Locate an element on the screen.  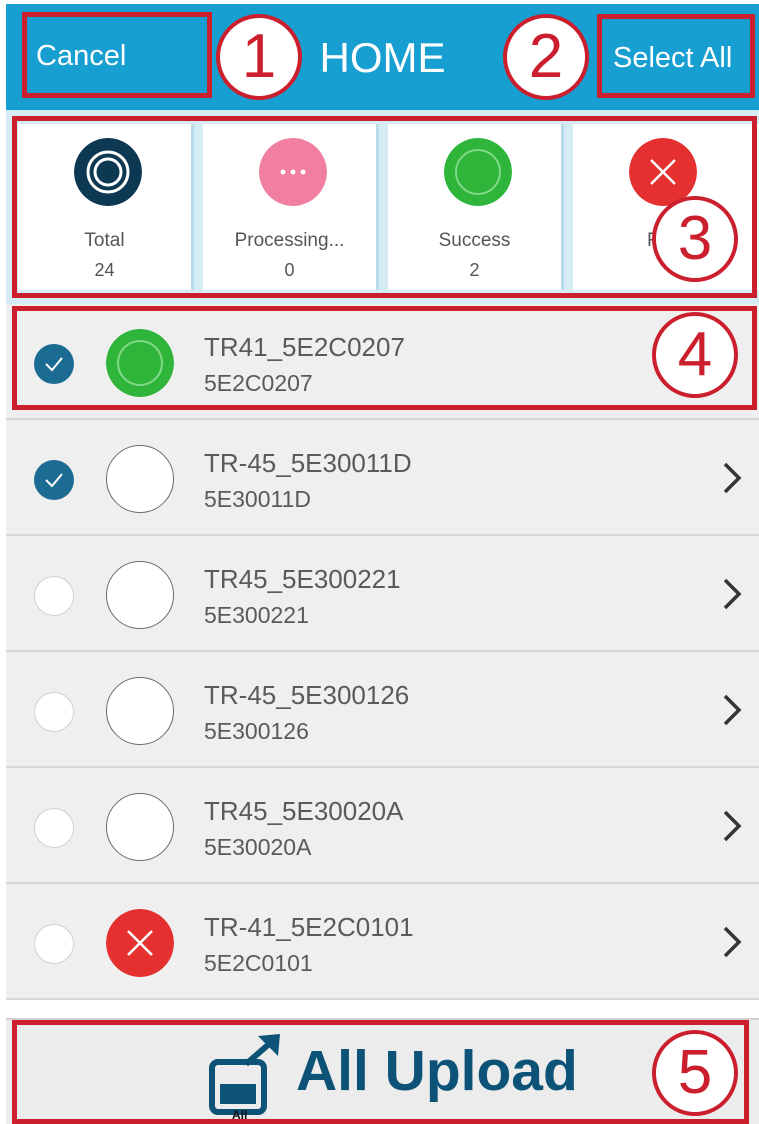
checkbox-checked-icon is located at coordinates (54, 480).